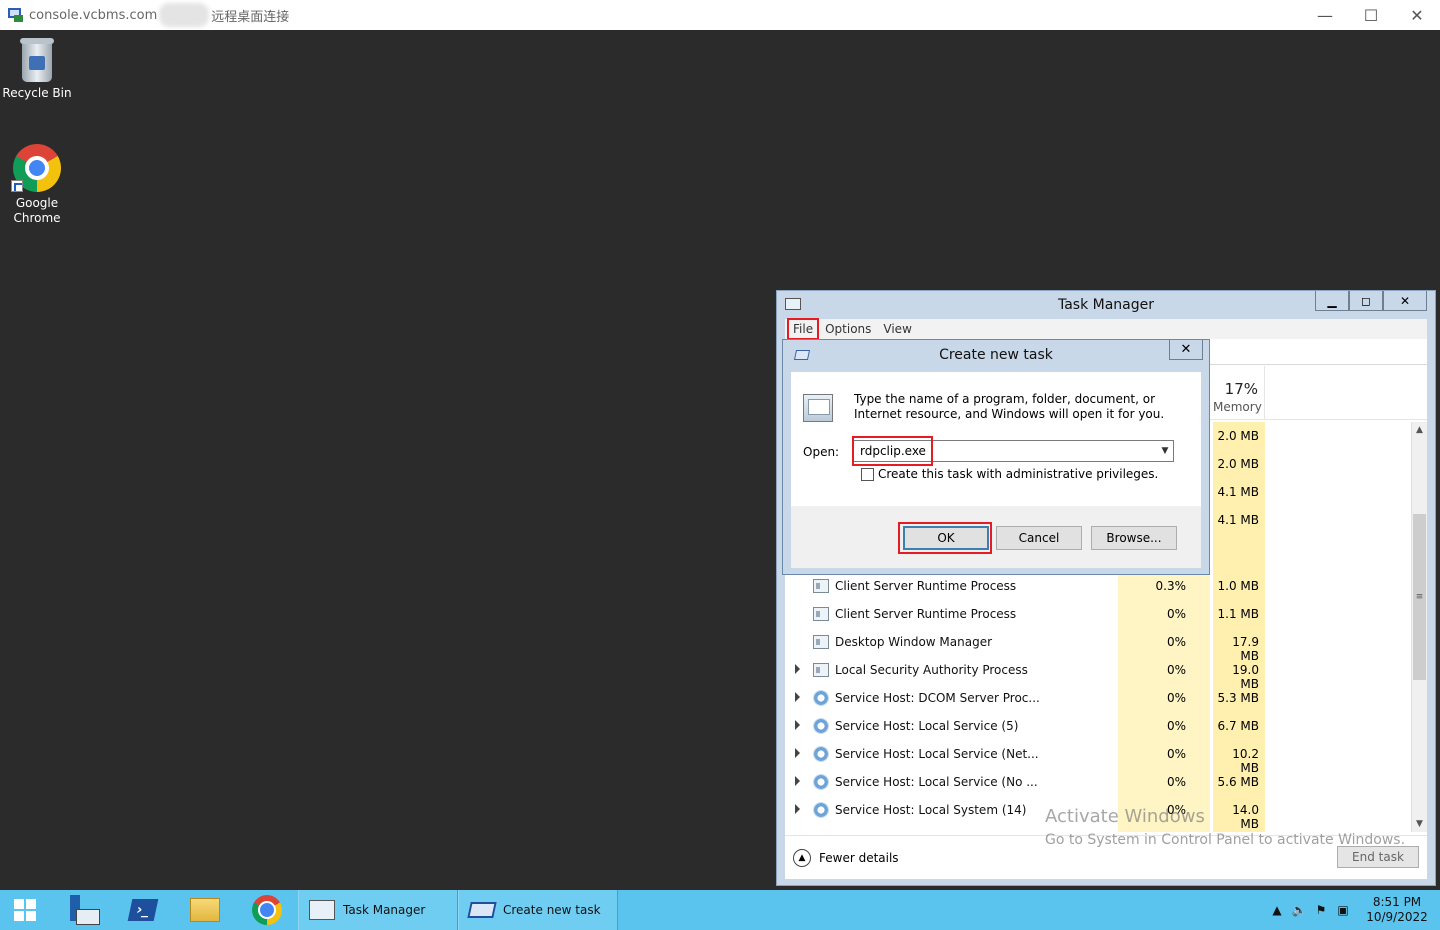 This screenshot has height=930, width=1440. Describe the element at coordinates (1277, 910) in the screenshot. I see `show-hidden-icons-icon: ▲` at that location.